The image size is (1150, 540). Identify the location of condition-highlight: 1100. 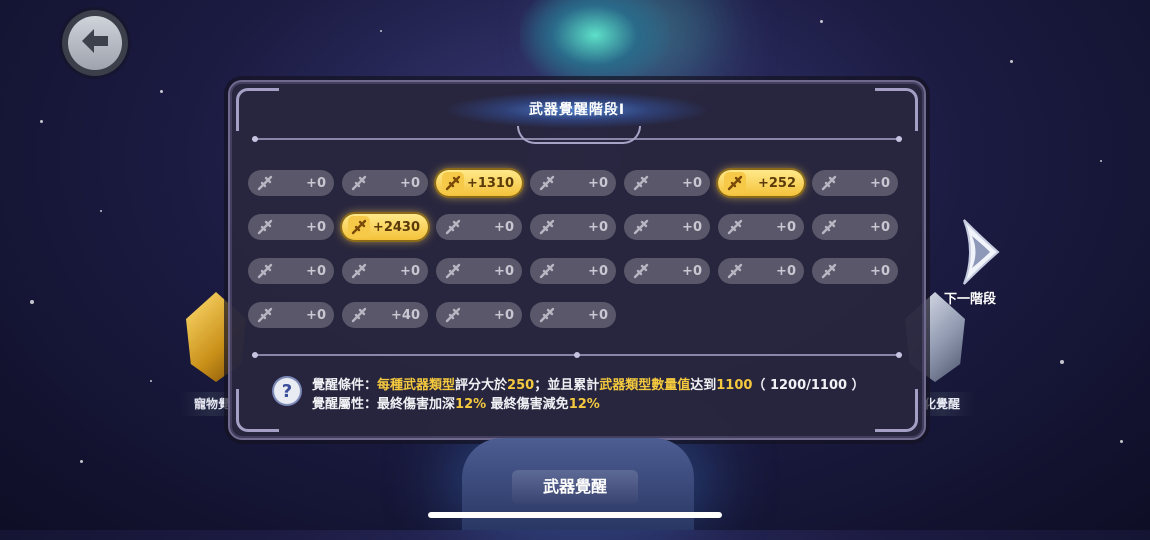
(734, 385).